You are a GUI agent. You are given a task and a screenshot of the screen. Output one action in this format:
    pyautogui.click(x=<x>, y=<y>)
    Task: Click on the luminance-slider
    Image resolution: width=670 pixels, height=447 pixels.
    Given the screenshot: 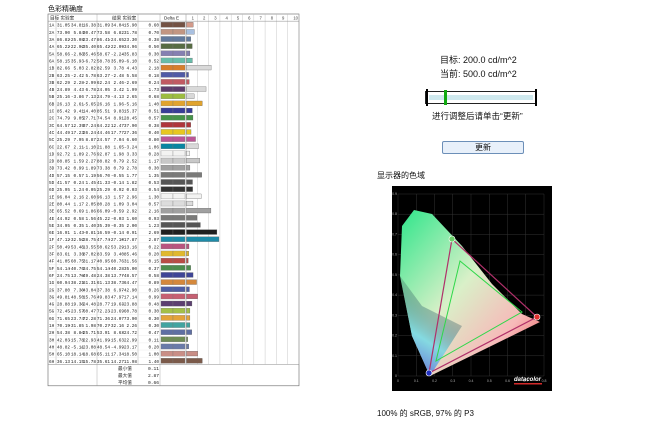 What is the action you would take?
    pyautogui.click(x=481, y=97)
    